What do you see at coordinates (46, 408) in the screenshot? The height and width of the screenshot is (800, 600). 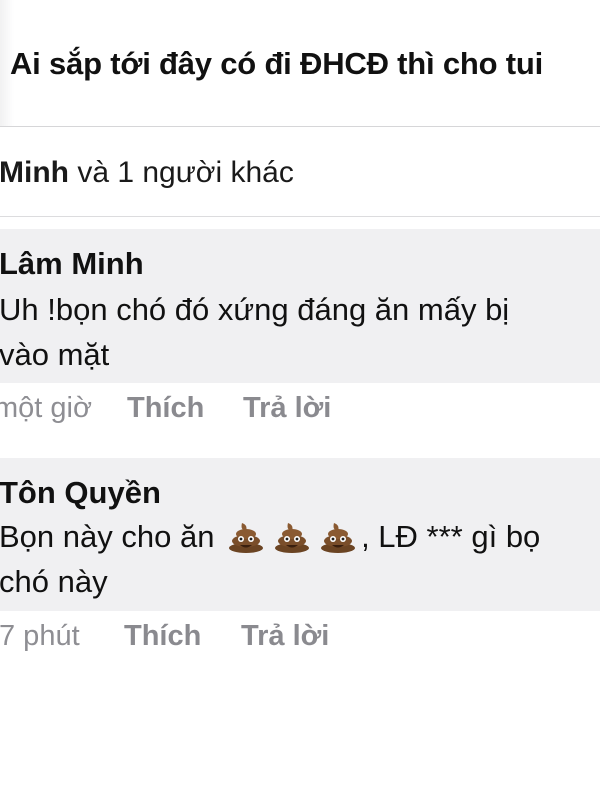 I see `comment-timestamp: một giờ` at bounding box center [46, 408].